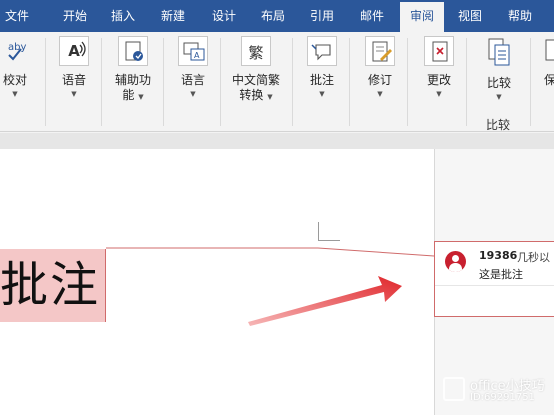  What do you see at coordinates (197, 55) in the screenshot?
I see `svg-text: A` at bounding box center [197, 55].